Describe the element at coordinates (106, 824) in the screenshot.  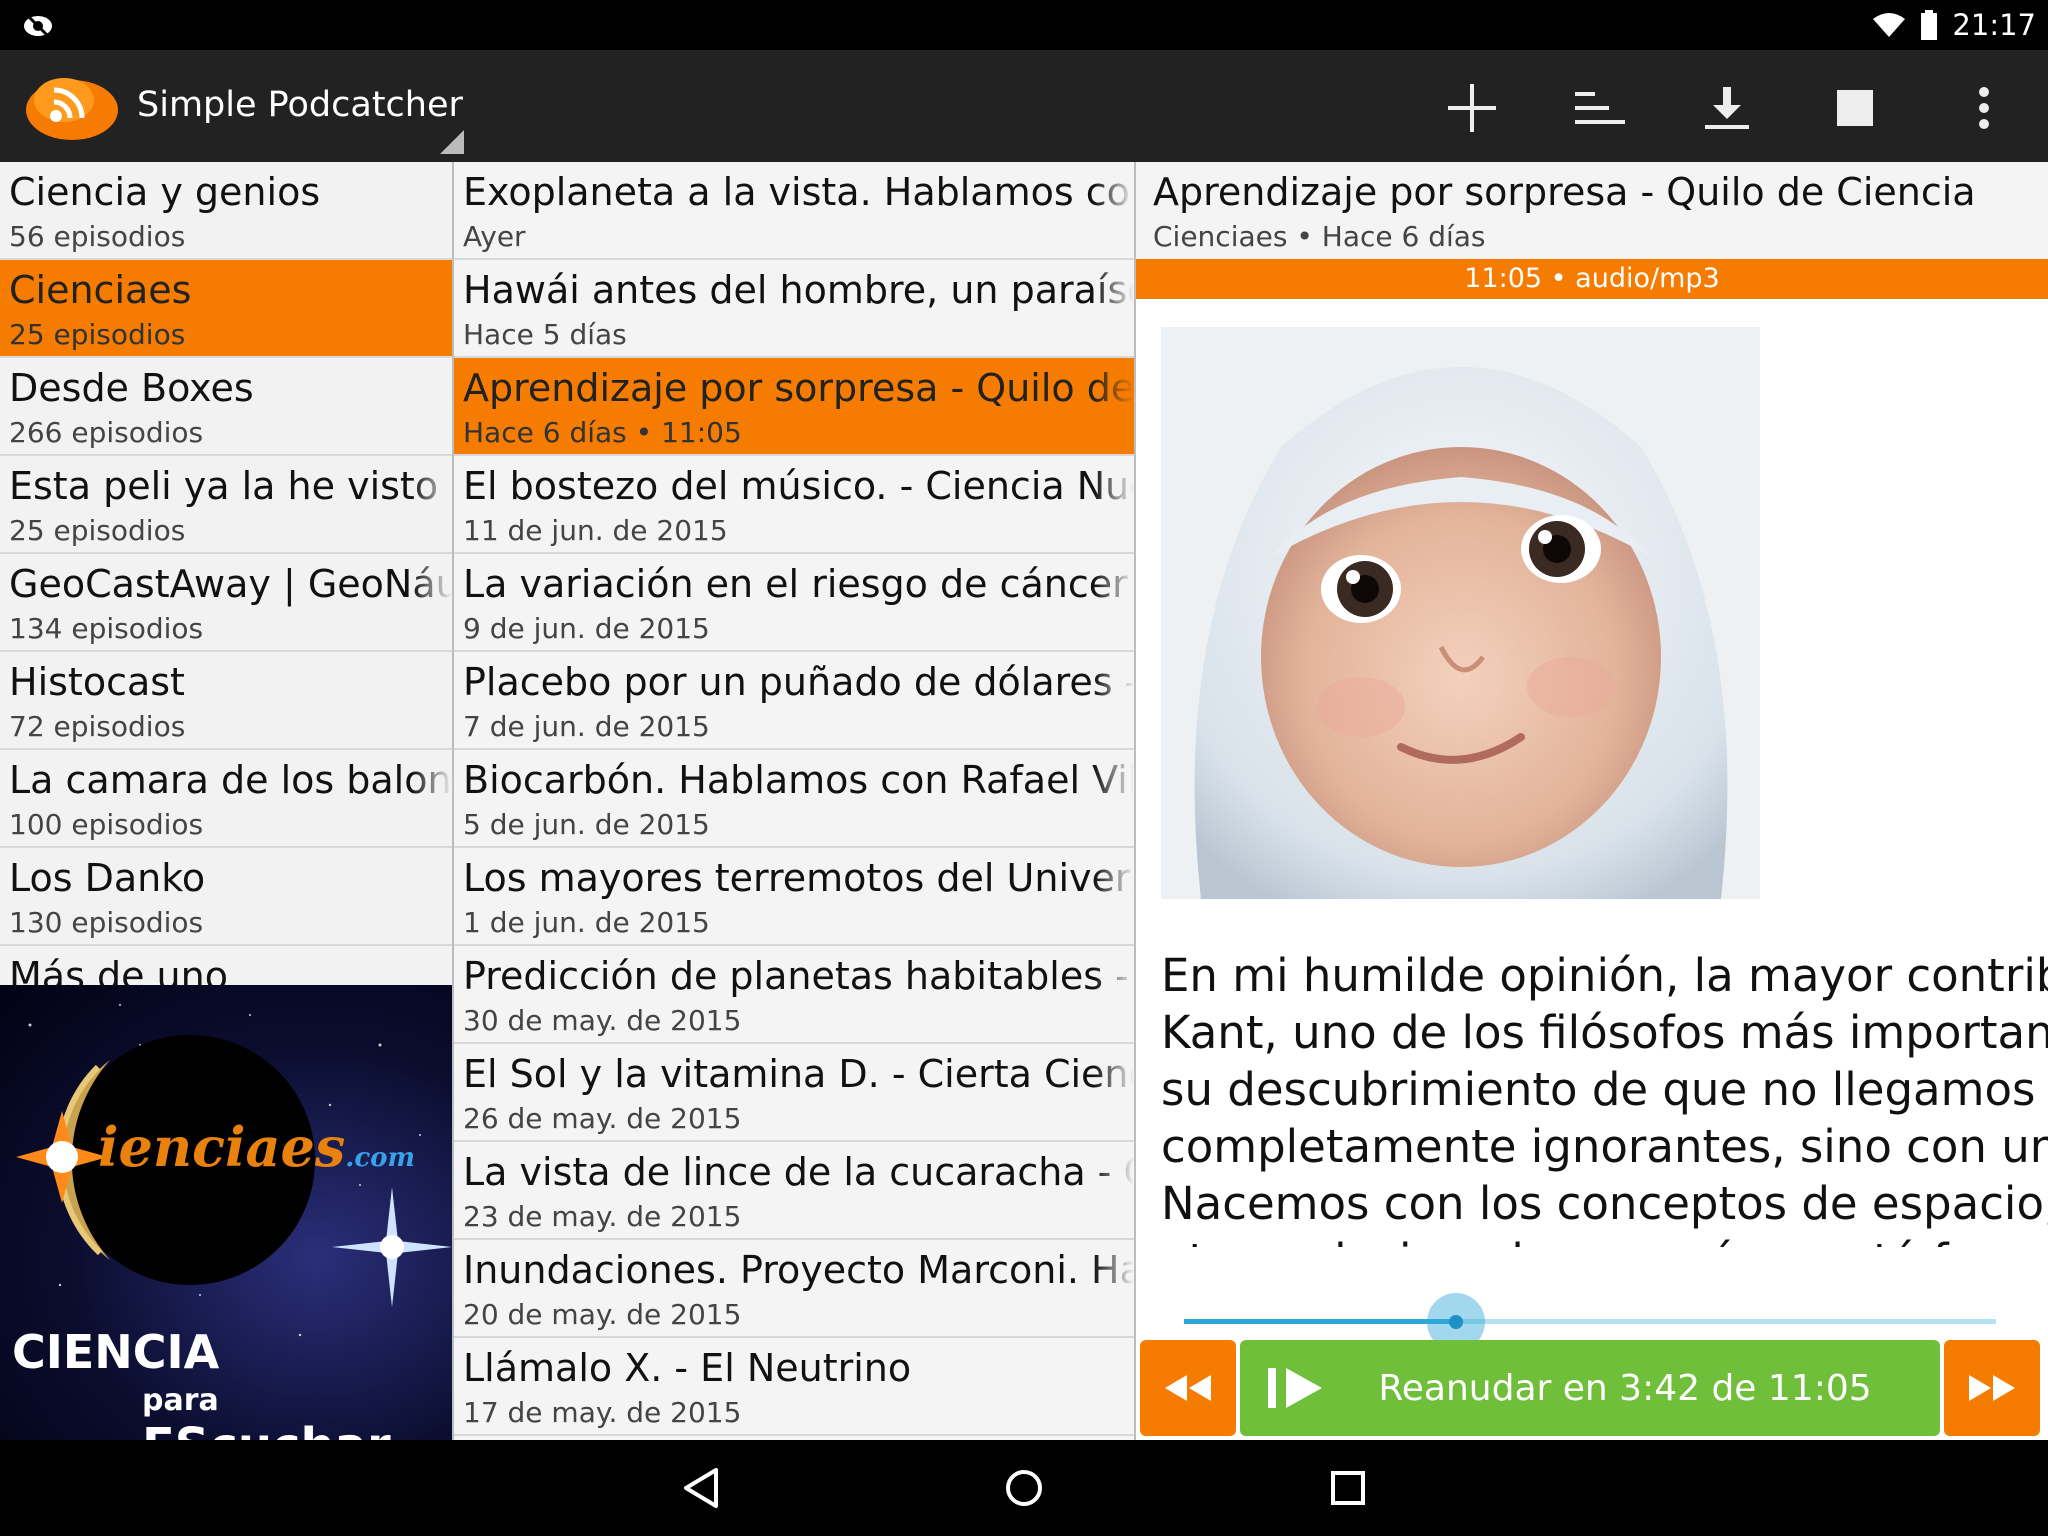
I see `podcast-subtitle: 100 episodios` at that location.